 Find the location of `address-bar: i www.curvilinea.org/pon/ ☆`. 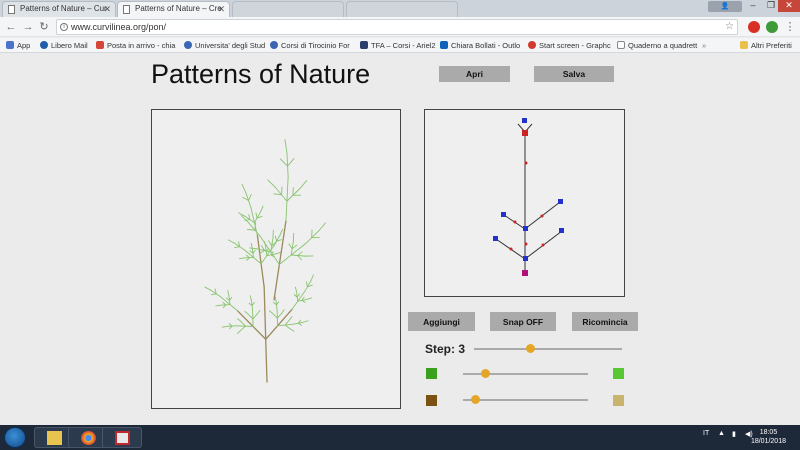

address-bar: i www.curvilinea.org/pon/ ☆ is located at coordinates (397, 27).